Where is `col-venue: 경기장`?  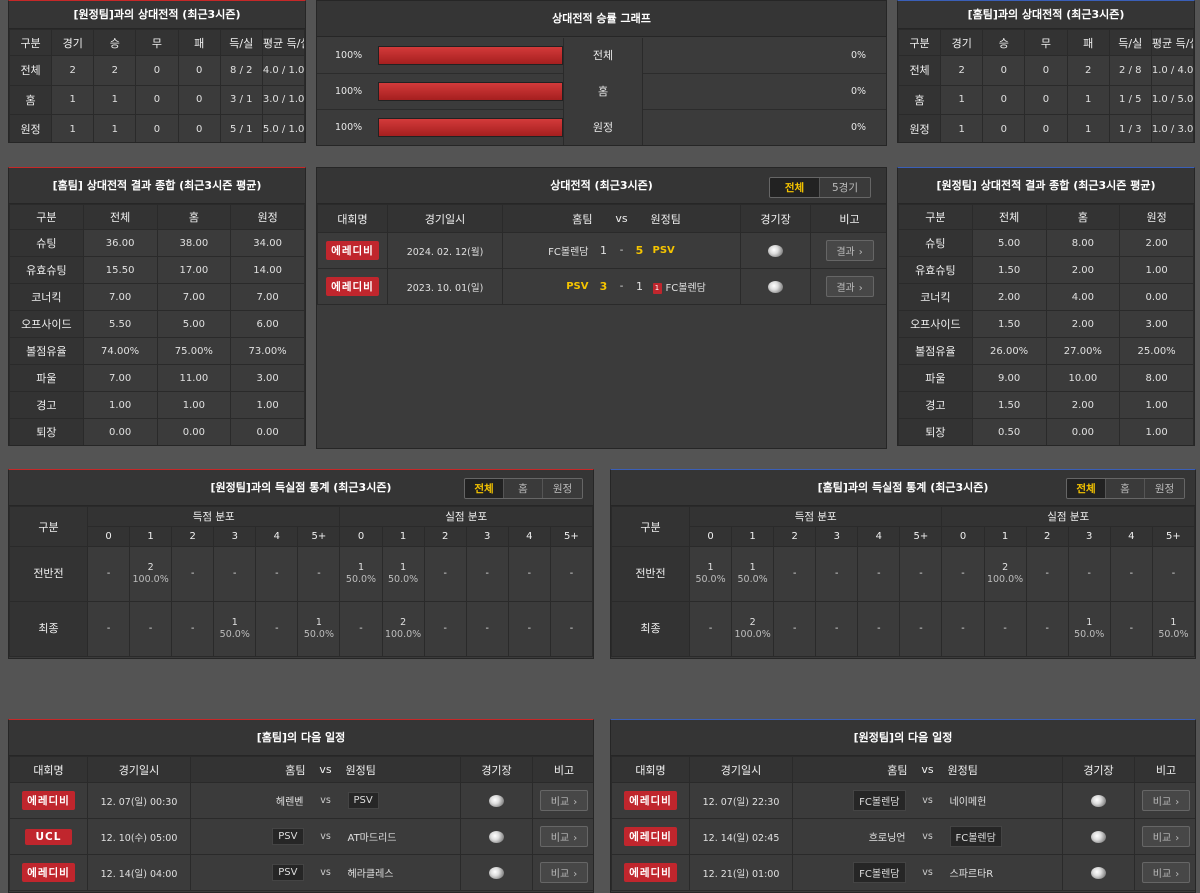 col-venue: 경기장 is located at coordinates (1098, 769).